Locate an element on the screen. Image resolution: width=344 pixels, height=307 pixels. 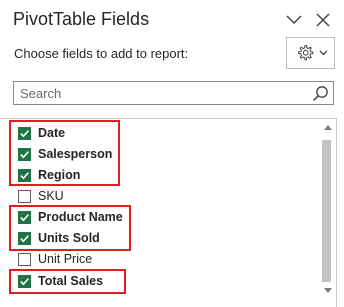
field-item-sku: SKU is located at coordinates (41, 196).